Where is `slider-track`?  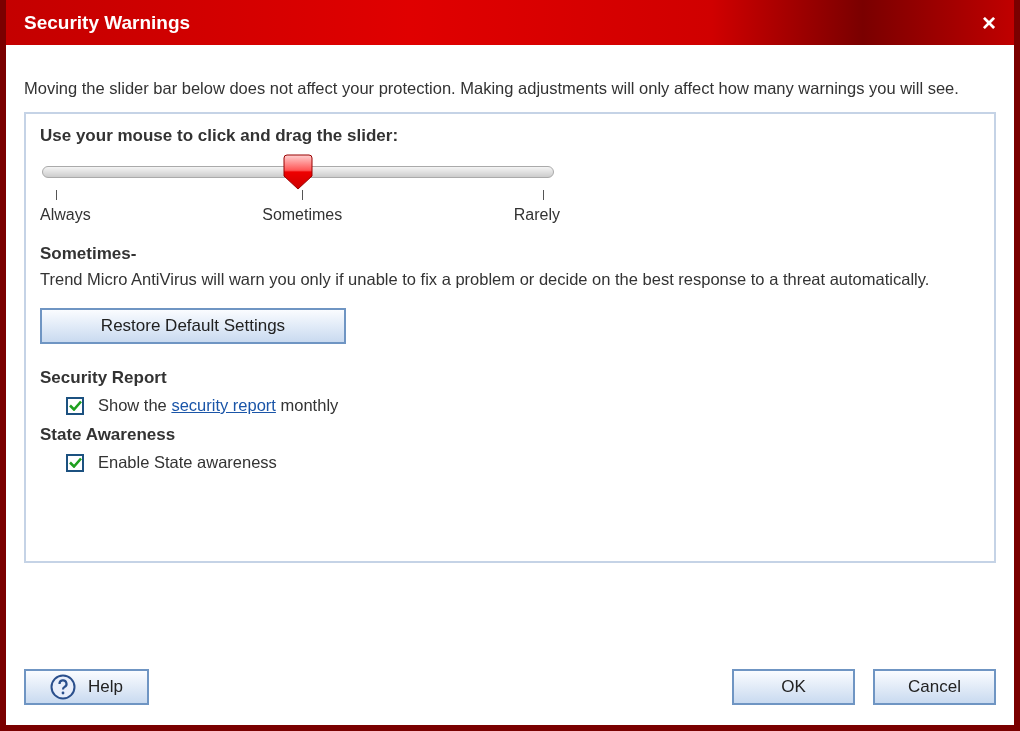
slider-track is located at coordinates (298, 172).